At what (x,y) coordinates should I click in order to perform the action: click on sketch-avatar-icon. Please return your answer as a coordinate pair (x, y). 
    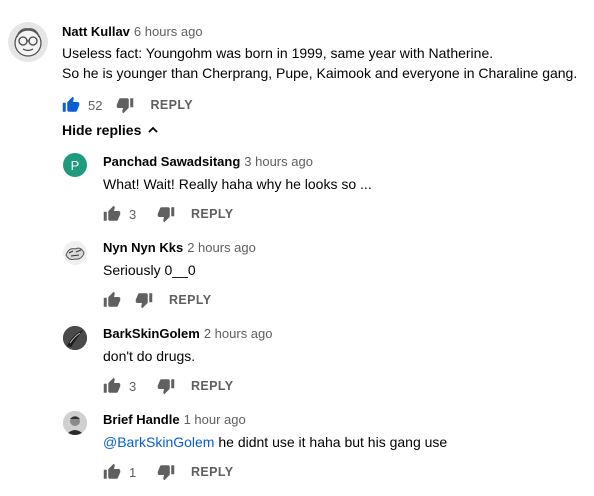
    Looking at the image, I should click on (75, 253).